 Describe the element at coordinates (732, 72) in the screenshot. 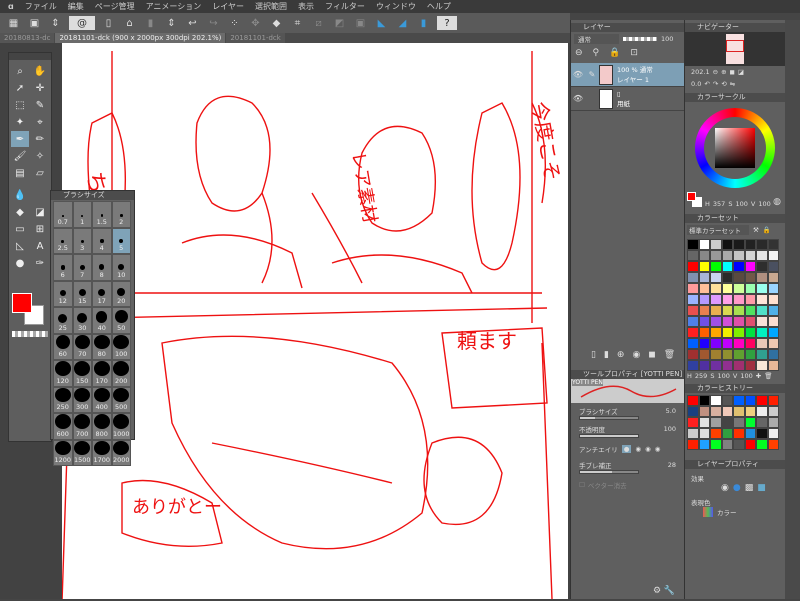

I see `fit-icon: ◼` at that location.